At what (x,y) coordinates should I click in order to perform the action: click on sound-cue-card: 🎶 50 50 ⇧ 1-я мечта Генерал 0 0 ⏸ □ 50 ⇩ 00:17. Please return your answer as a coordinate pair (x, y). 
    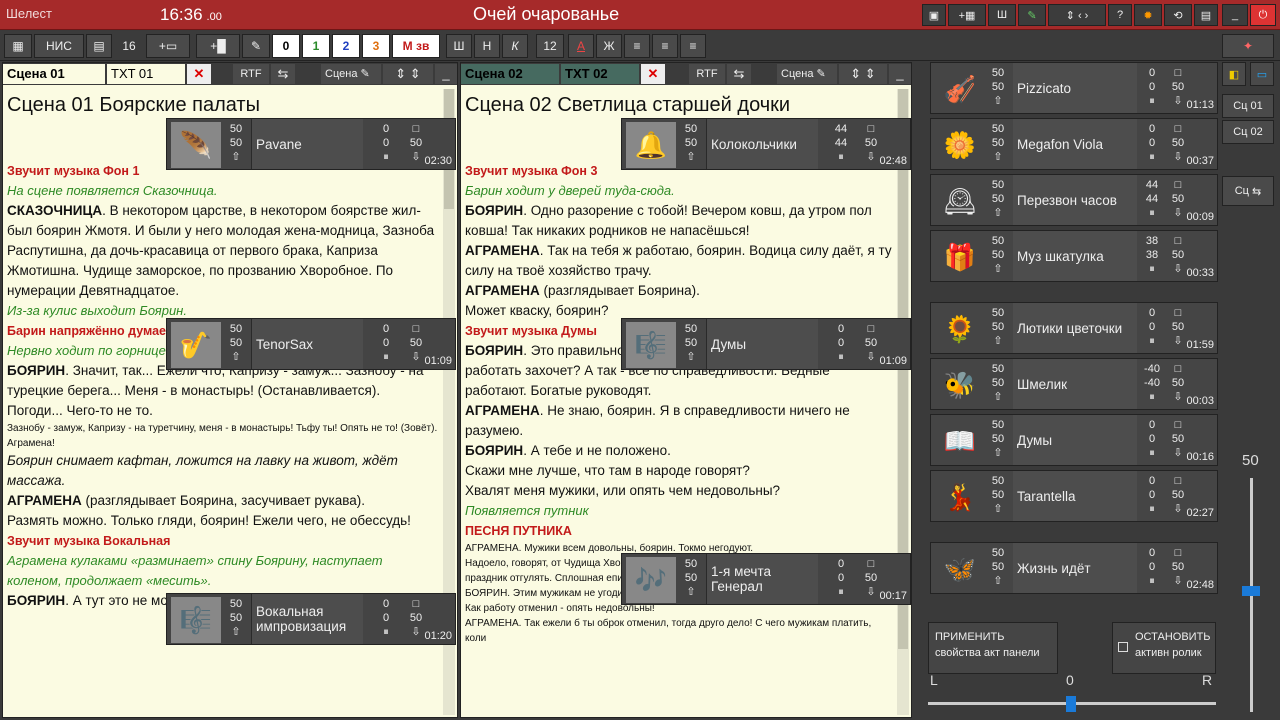
    Looking at the image, I should click on (766, 579).